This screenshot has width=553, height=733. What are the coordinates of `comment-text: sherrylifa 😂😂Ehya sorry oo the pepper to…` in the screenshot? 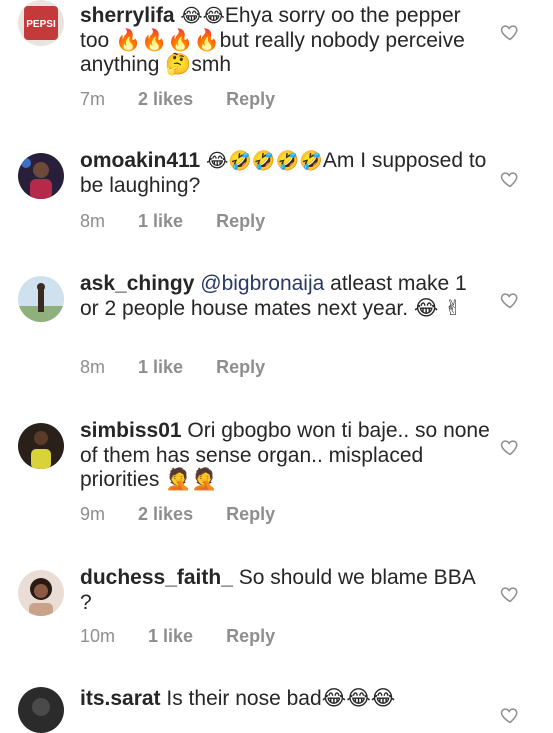 It's located at (285, 41).